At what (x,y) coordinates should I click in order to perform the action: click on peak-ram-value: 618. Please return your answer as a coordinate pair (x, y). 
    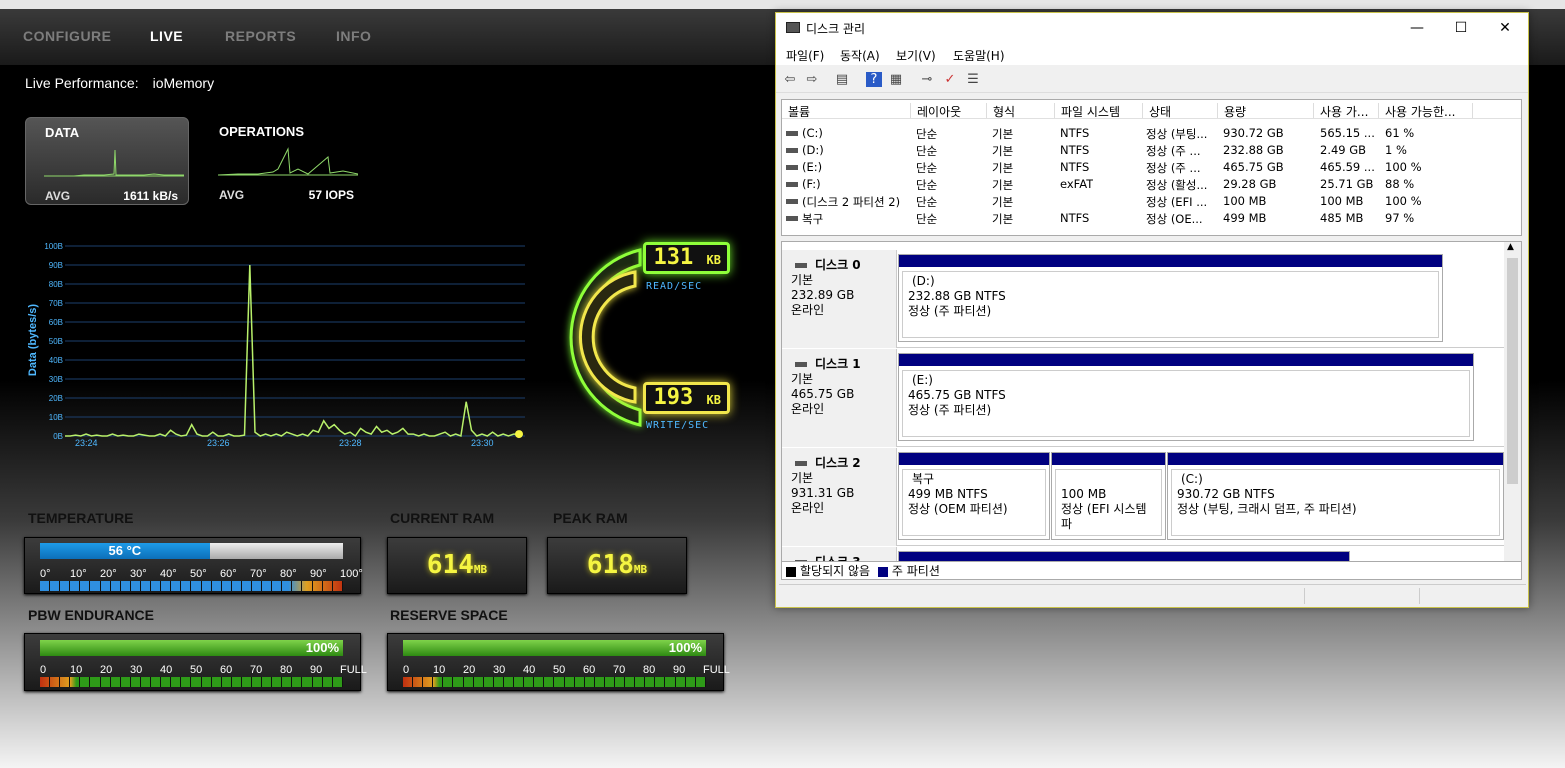
    Looking at the image, I should click on (610, 565).